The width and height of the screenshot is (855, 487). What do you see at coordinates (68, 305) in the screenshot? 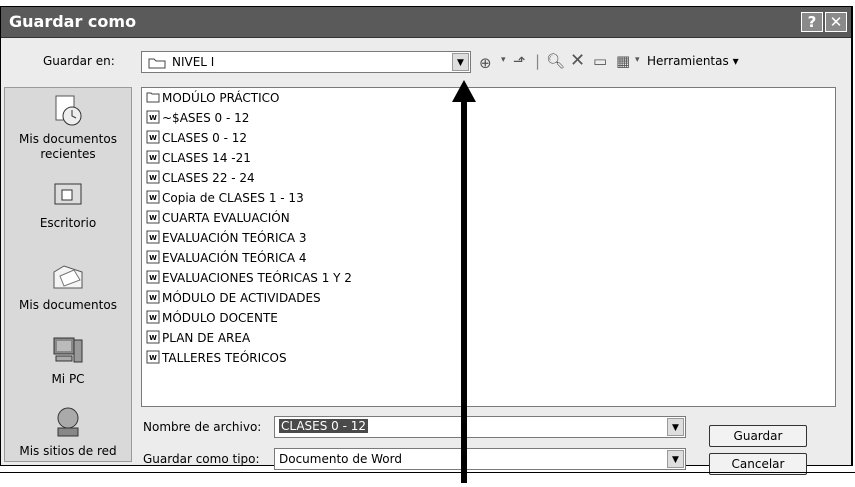
I see `place-label: Mis documentos` at bounding box center [68, 305].